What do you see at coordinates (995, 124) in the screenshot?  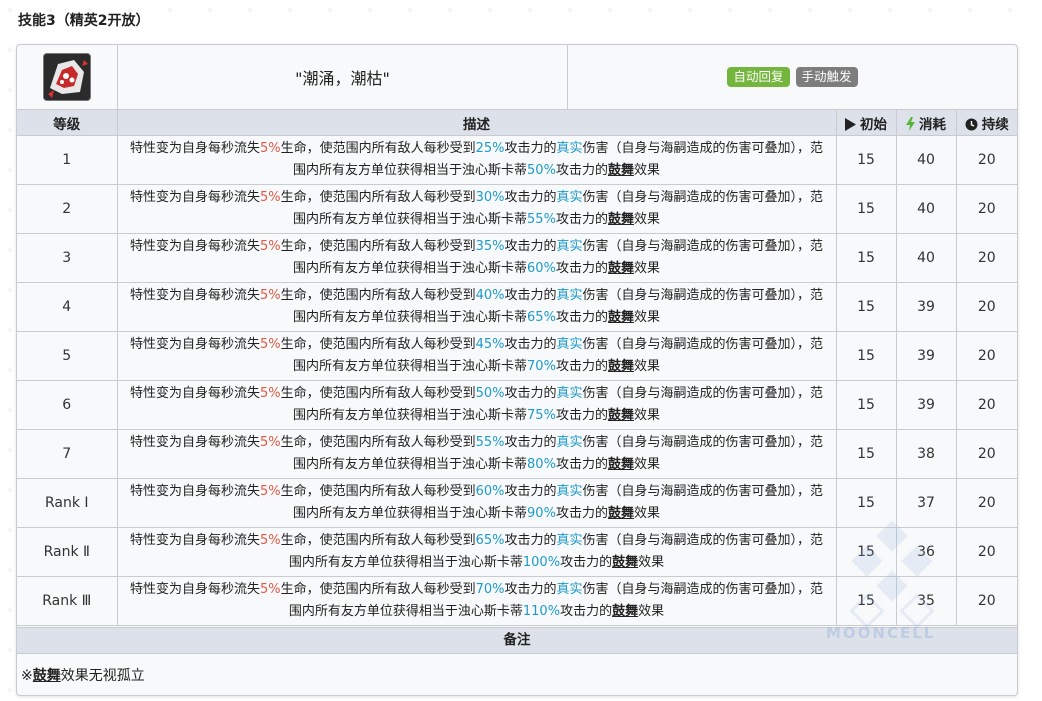 I see `header-duration-label: 持续` at bounding box center [995, 124].